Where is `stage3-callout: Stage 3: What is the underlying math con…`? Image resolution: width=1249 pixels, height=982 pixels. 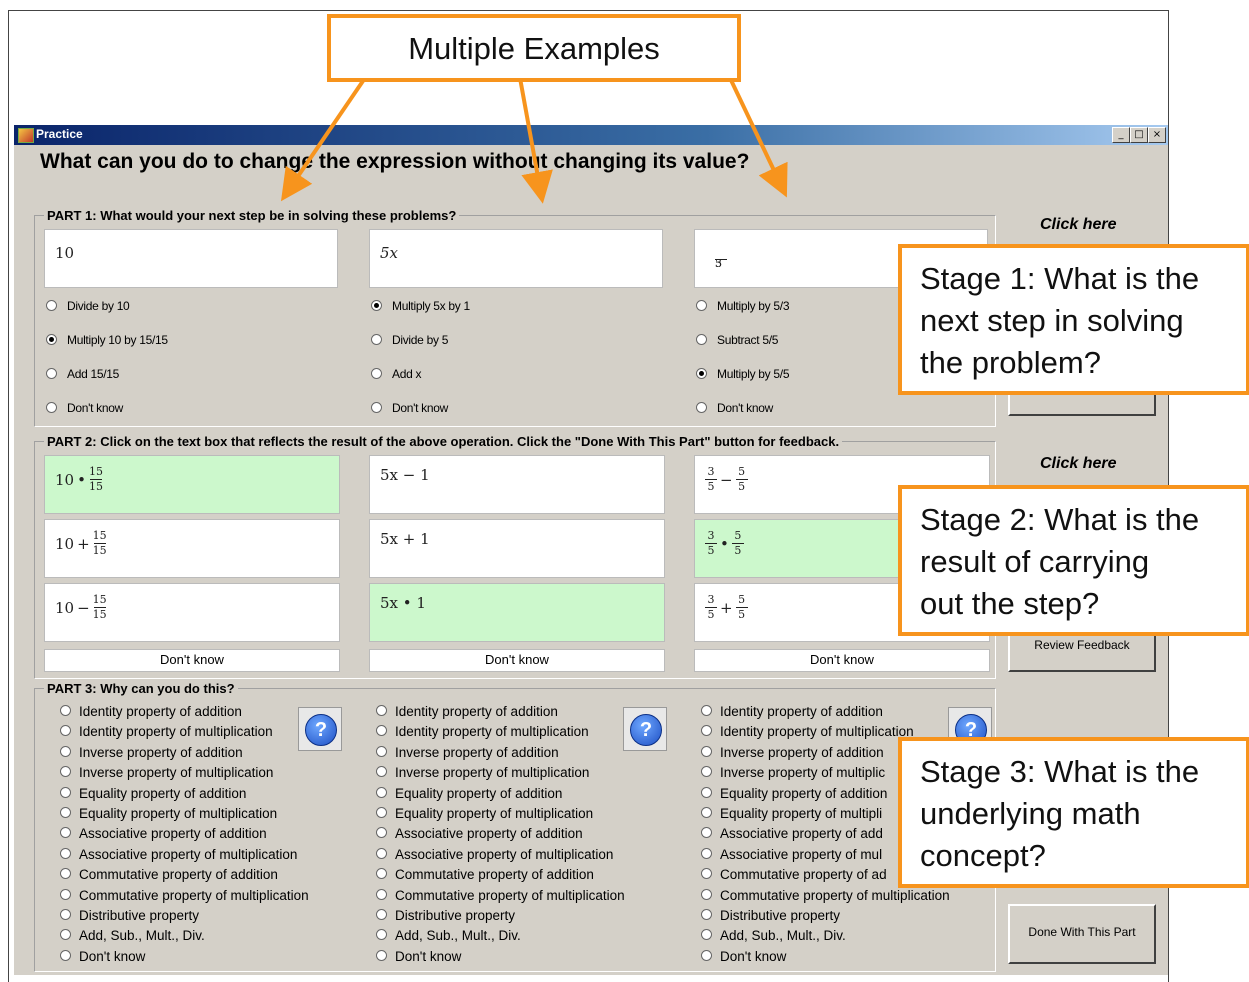 stage3-callout: Stage 3: What is the underlying math con… is located at coordinates (1073, 812).